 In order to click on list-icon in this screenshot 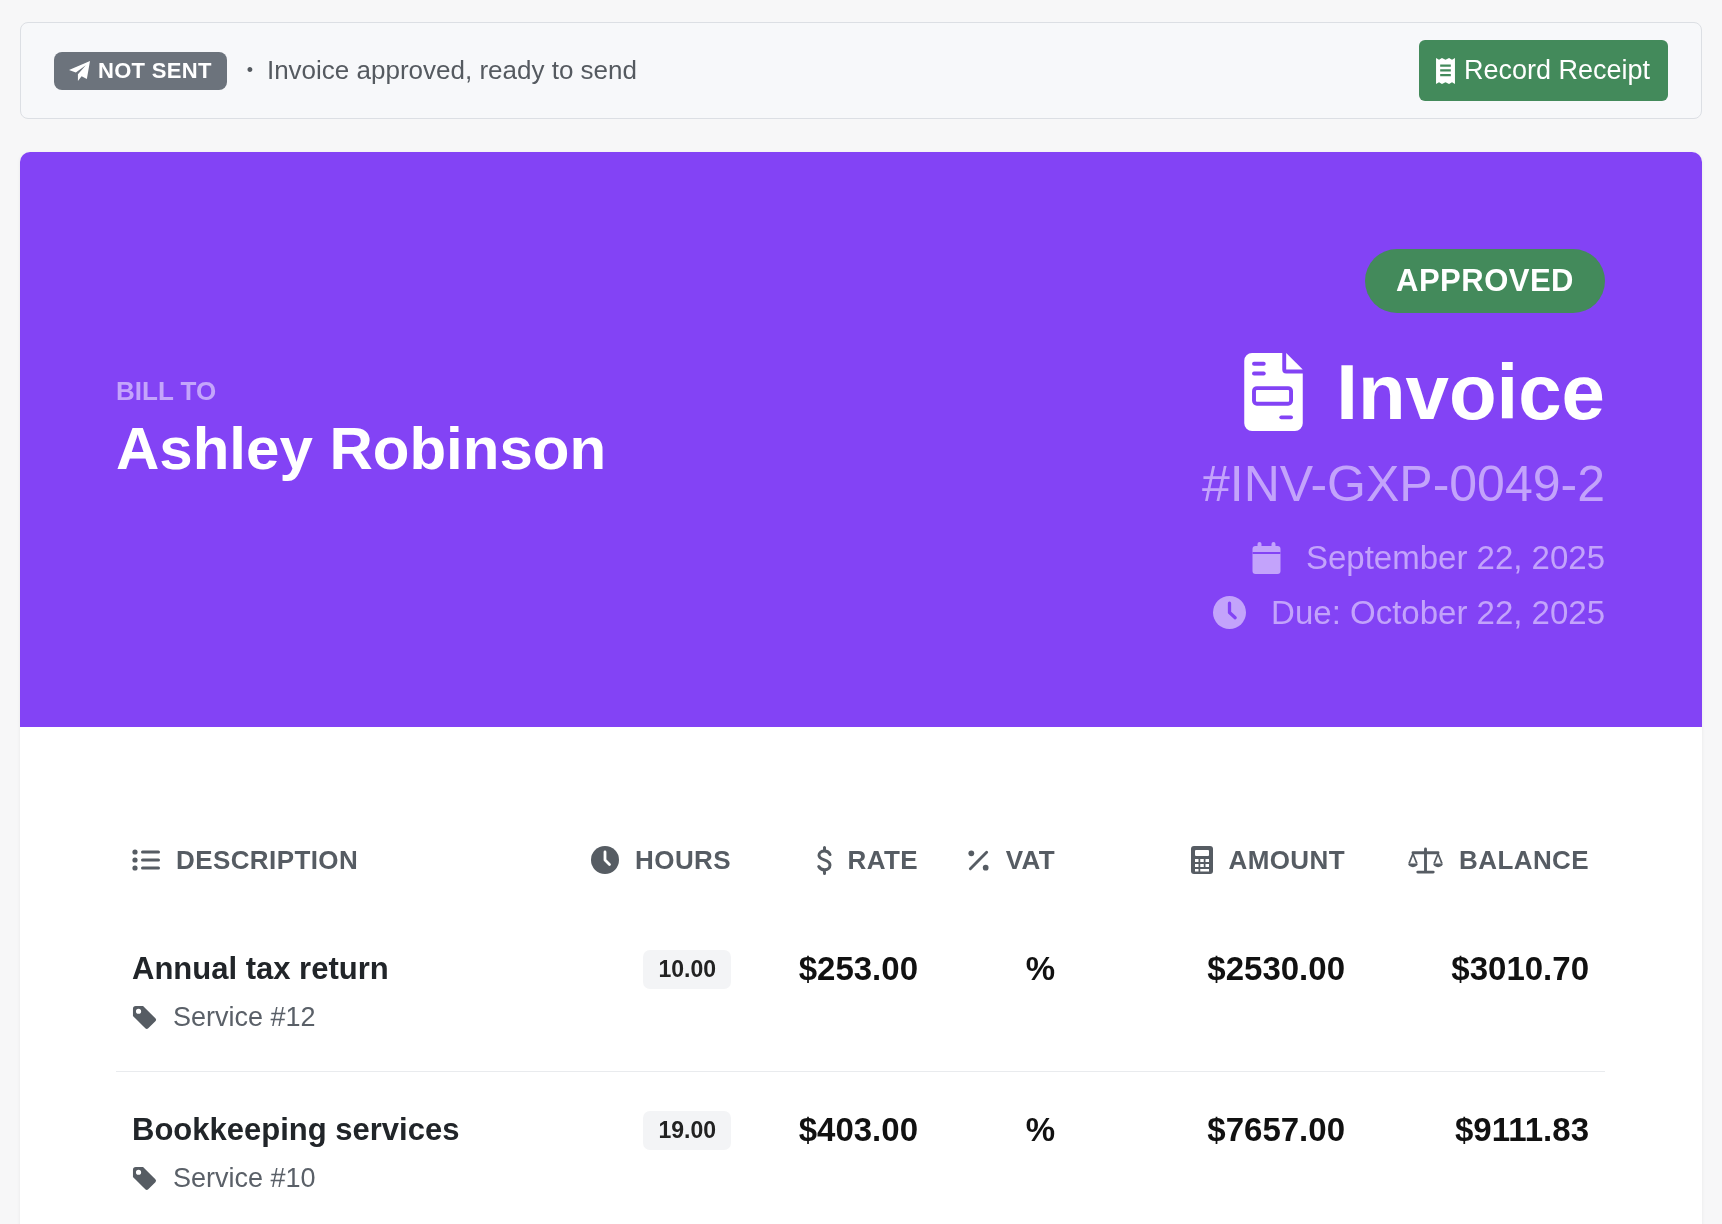, I will do `click(146, 860)`.